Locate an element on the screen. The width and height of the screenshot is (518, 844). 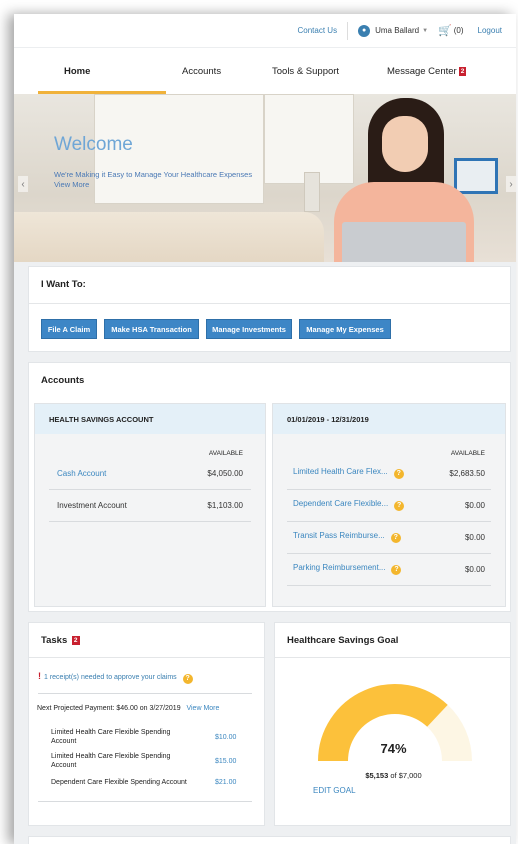
hero-view-more-link: View More is located at coordinates (71, 184).